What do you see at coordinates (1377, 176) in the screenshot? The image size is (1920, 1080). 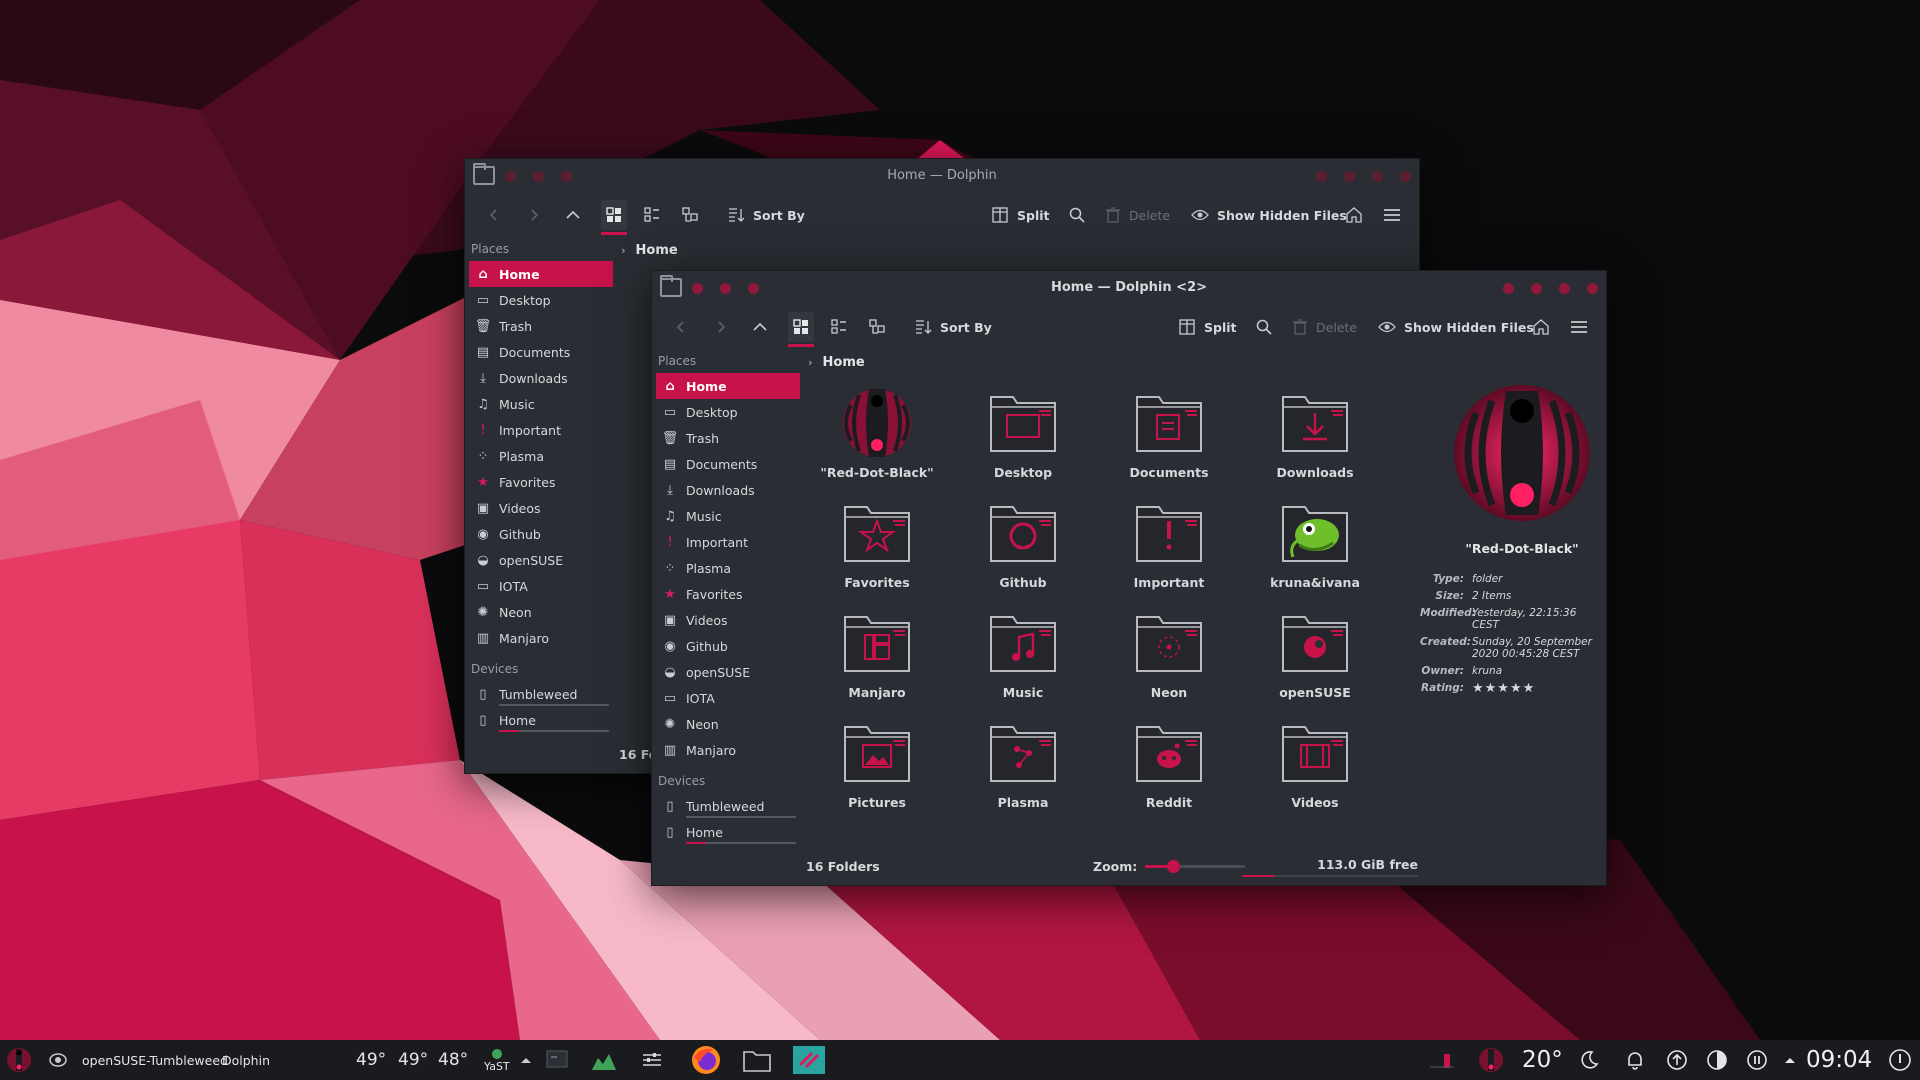 I see `maximize-button` at bounding box center [1377, 176].